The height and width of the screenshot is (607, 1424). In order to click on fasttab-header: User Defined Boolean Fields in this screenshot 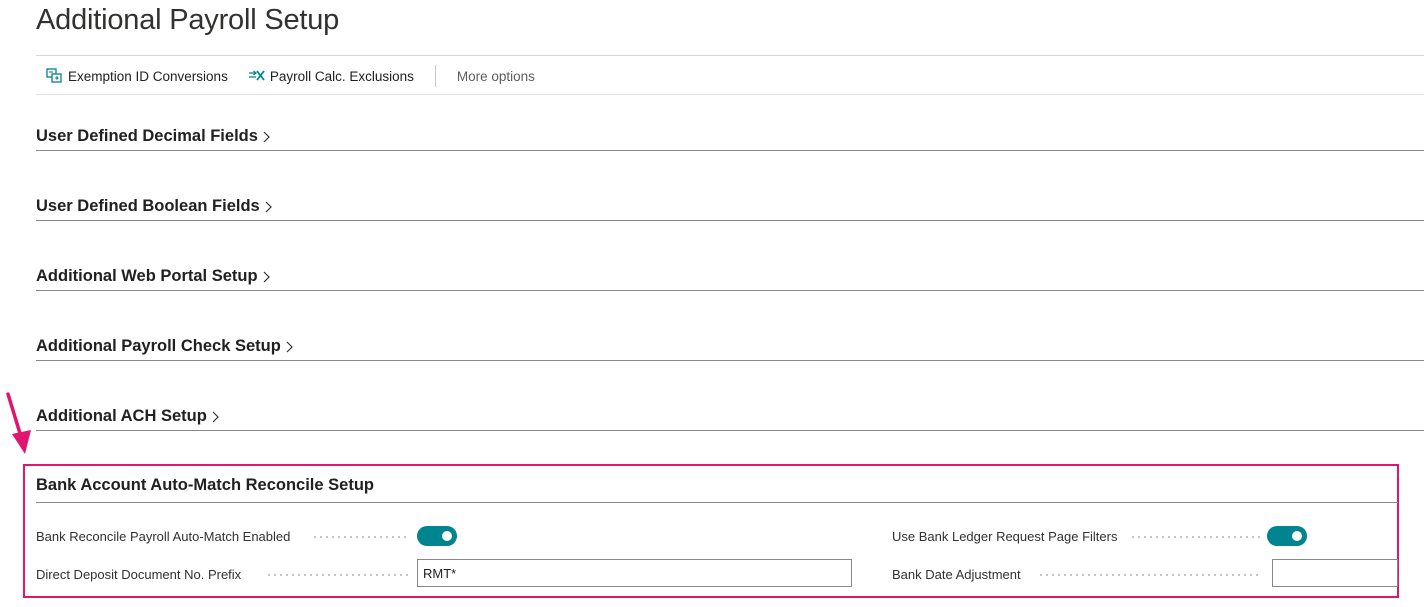, I will do `click(154, 206)`.